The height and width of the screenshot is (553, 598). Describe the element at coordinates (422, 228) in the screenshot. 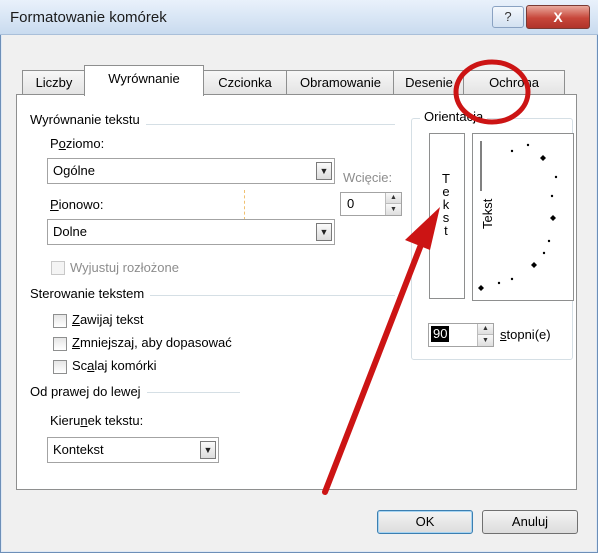

I see `annotation-arrow-head` at that location.